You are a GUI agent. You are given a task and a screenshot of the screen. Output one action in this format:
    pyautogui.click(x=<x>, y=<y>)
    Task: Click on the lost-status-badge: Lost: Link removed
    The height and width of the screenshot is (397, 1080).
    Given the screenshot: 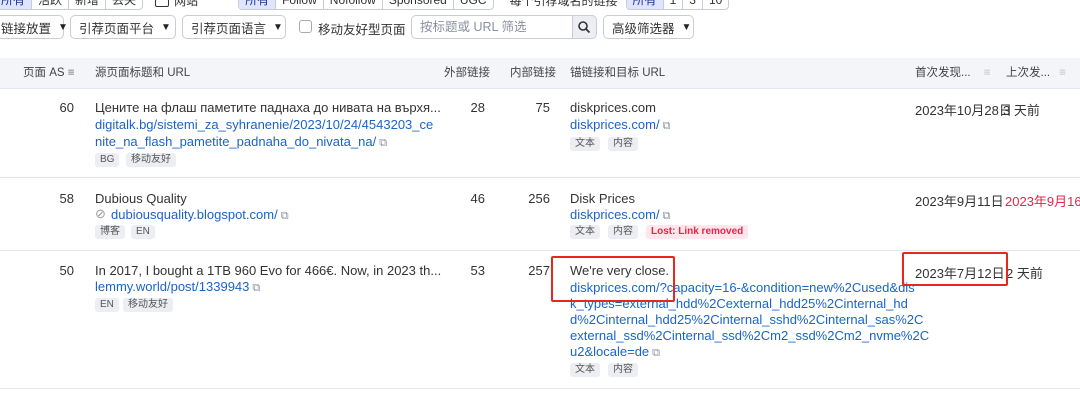 What is the action you would take?
    pyautogui.click(x=697, y=232)
    